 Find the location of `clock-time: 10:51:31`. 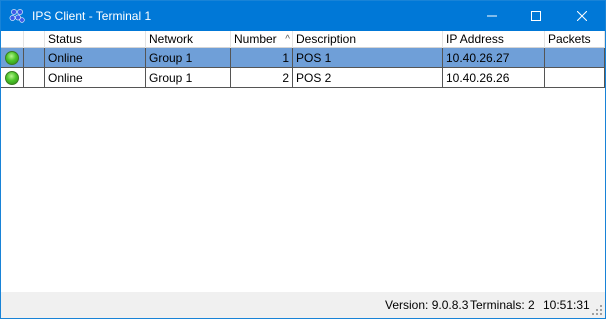

clock-time: 10:51:31 is located at coordinates (566, 305).